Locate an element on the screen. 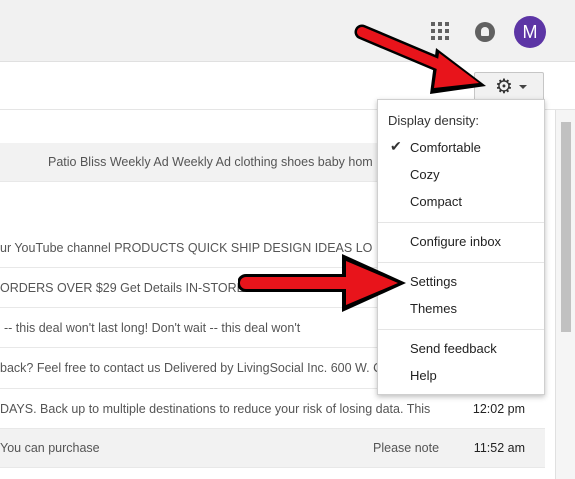 The width and height of the screenshot is (575, 479). menu-item-help: Help is located at coordinates (475, 376).